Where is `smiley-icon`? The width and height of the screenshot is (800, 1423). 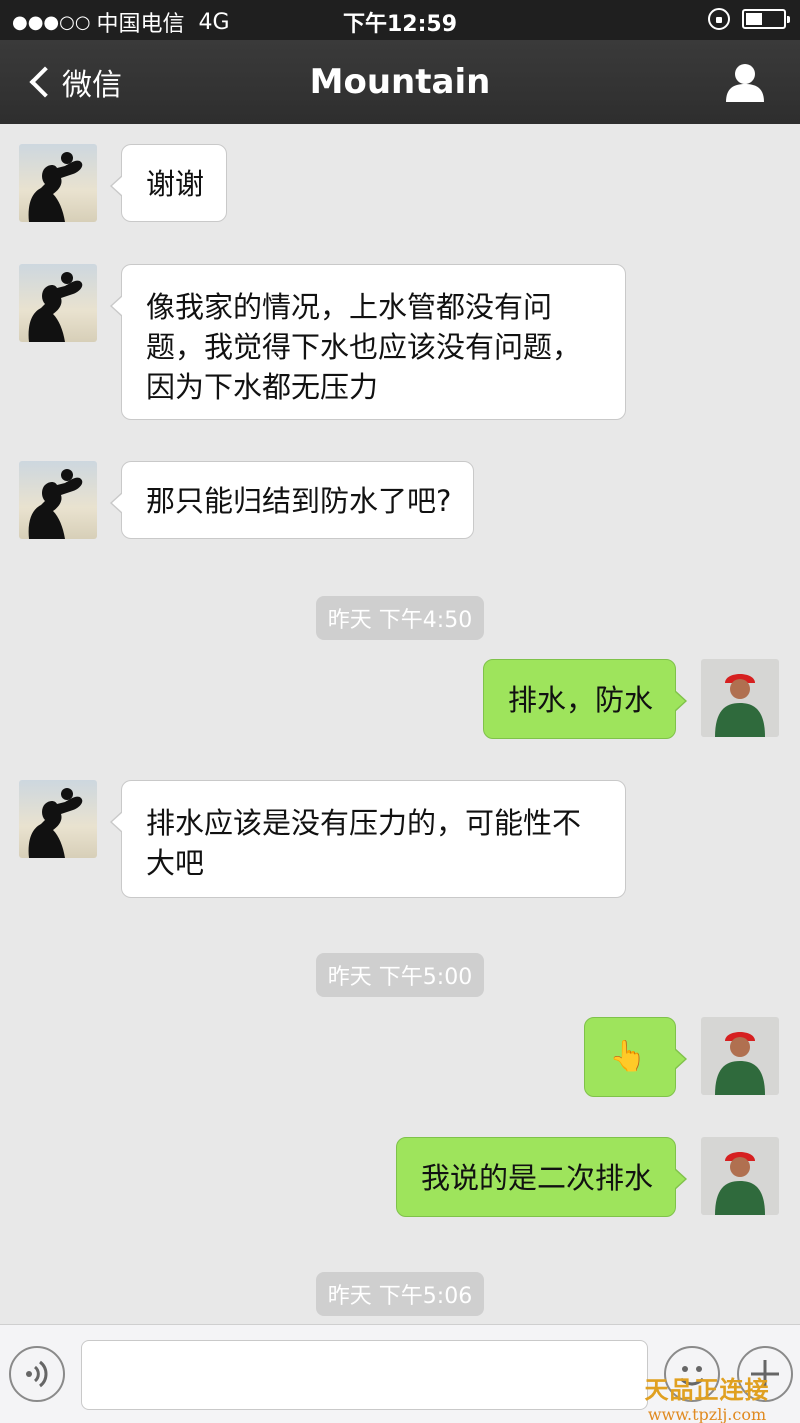 smiley-icon is located at coordinates (692, 1376).